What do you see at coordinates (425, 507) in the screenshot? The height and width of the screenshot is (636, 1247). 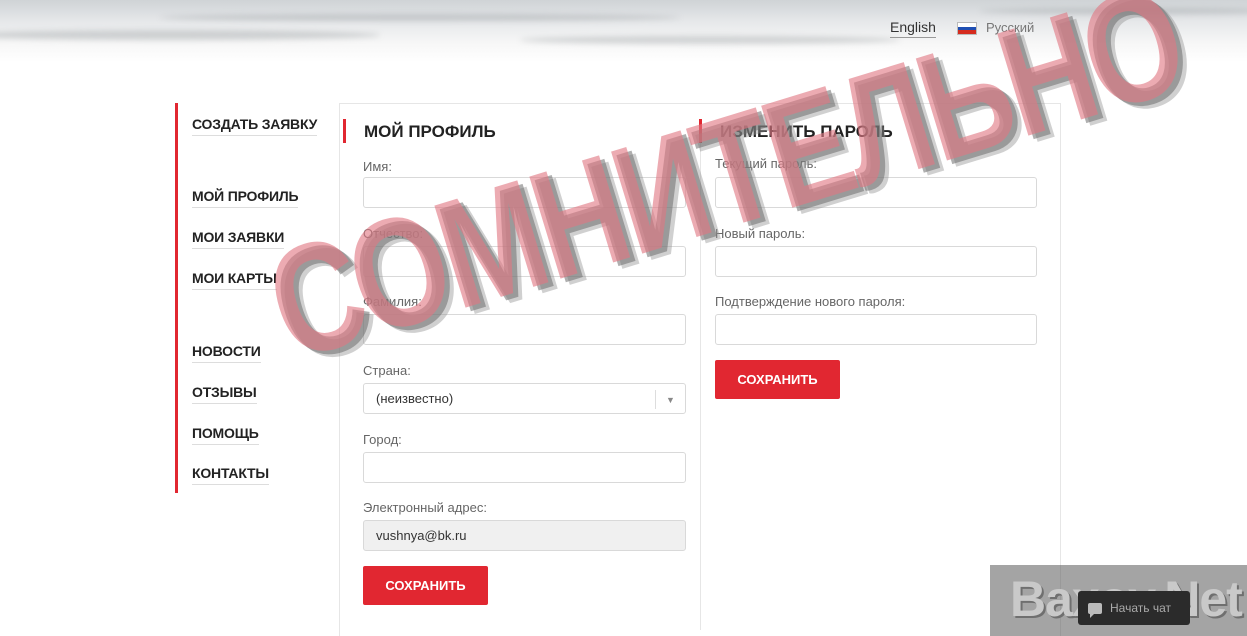 I see `email-label: Электронный адрес:` at bounding box center [425, 507].